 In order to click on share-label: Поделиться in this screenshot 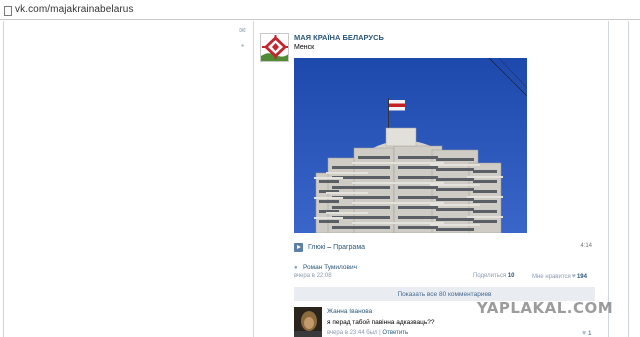, I will do `click(490, 276)`.